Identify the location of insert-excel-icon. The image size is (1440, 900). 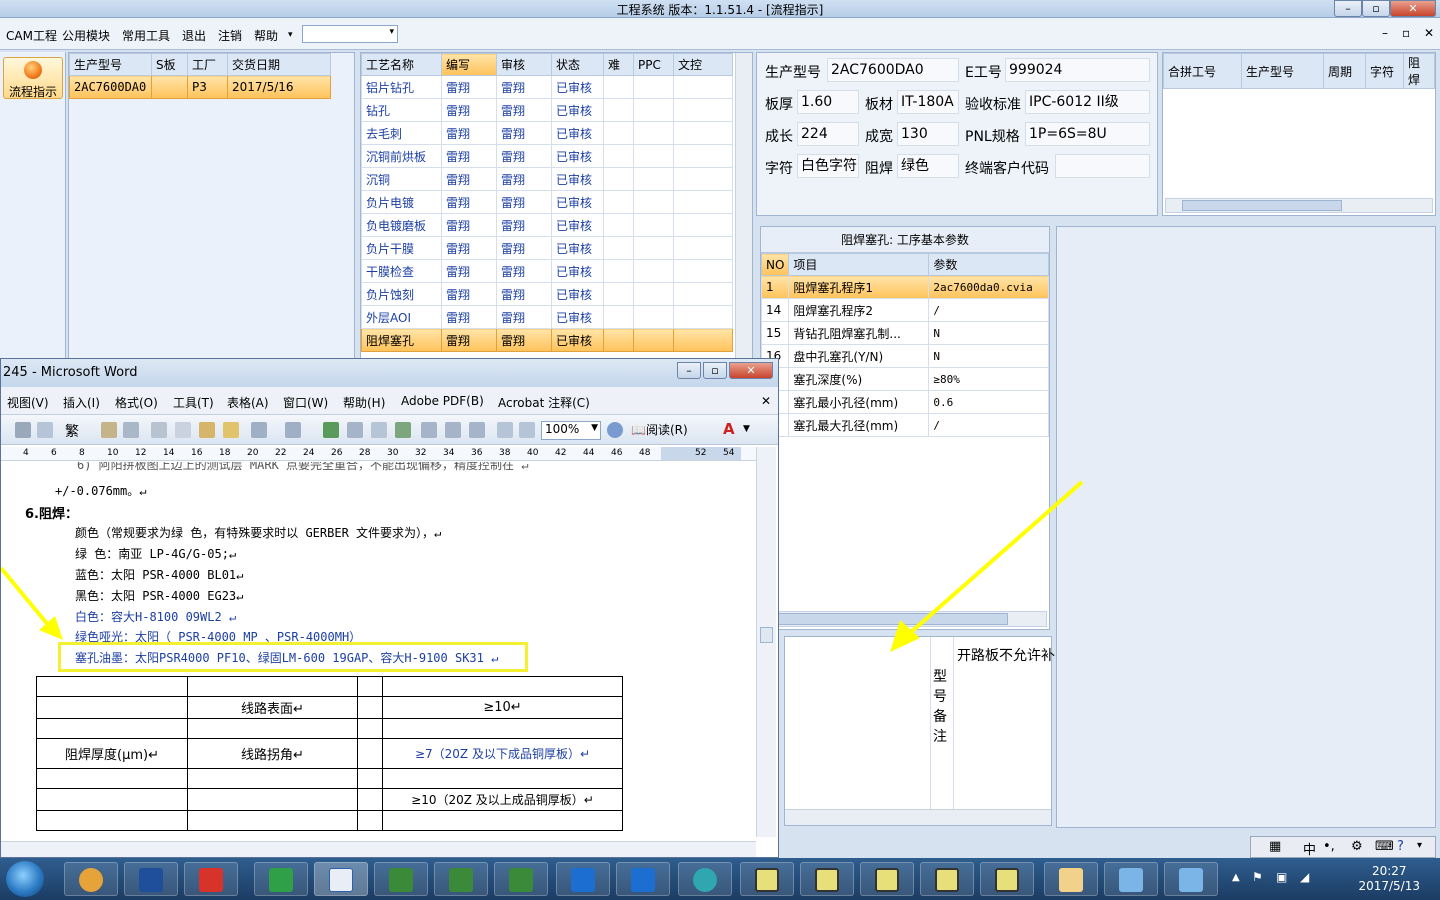
(403, 430).